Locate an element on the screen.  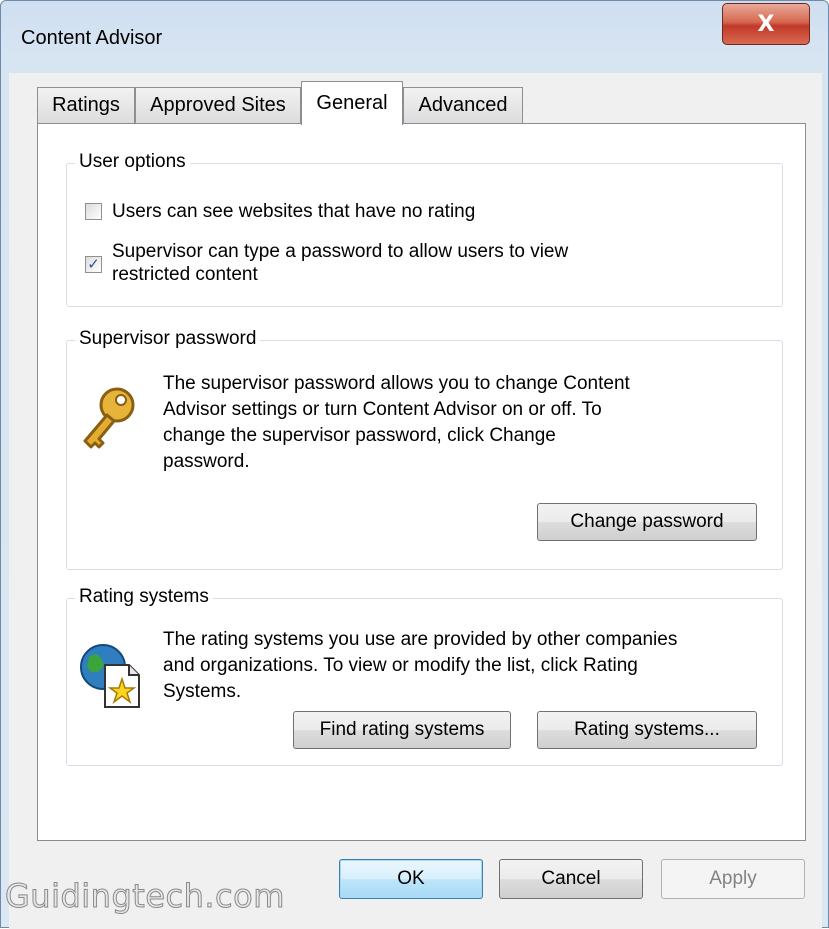
tab-general: General is located at coordinates (352, 103).